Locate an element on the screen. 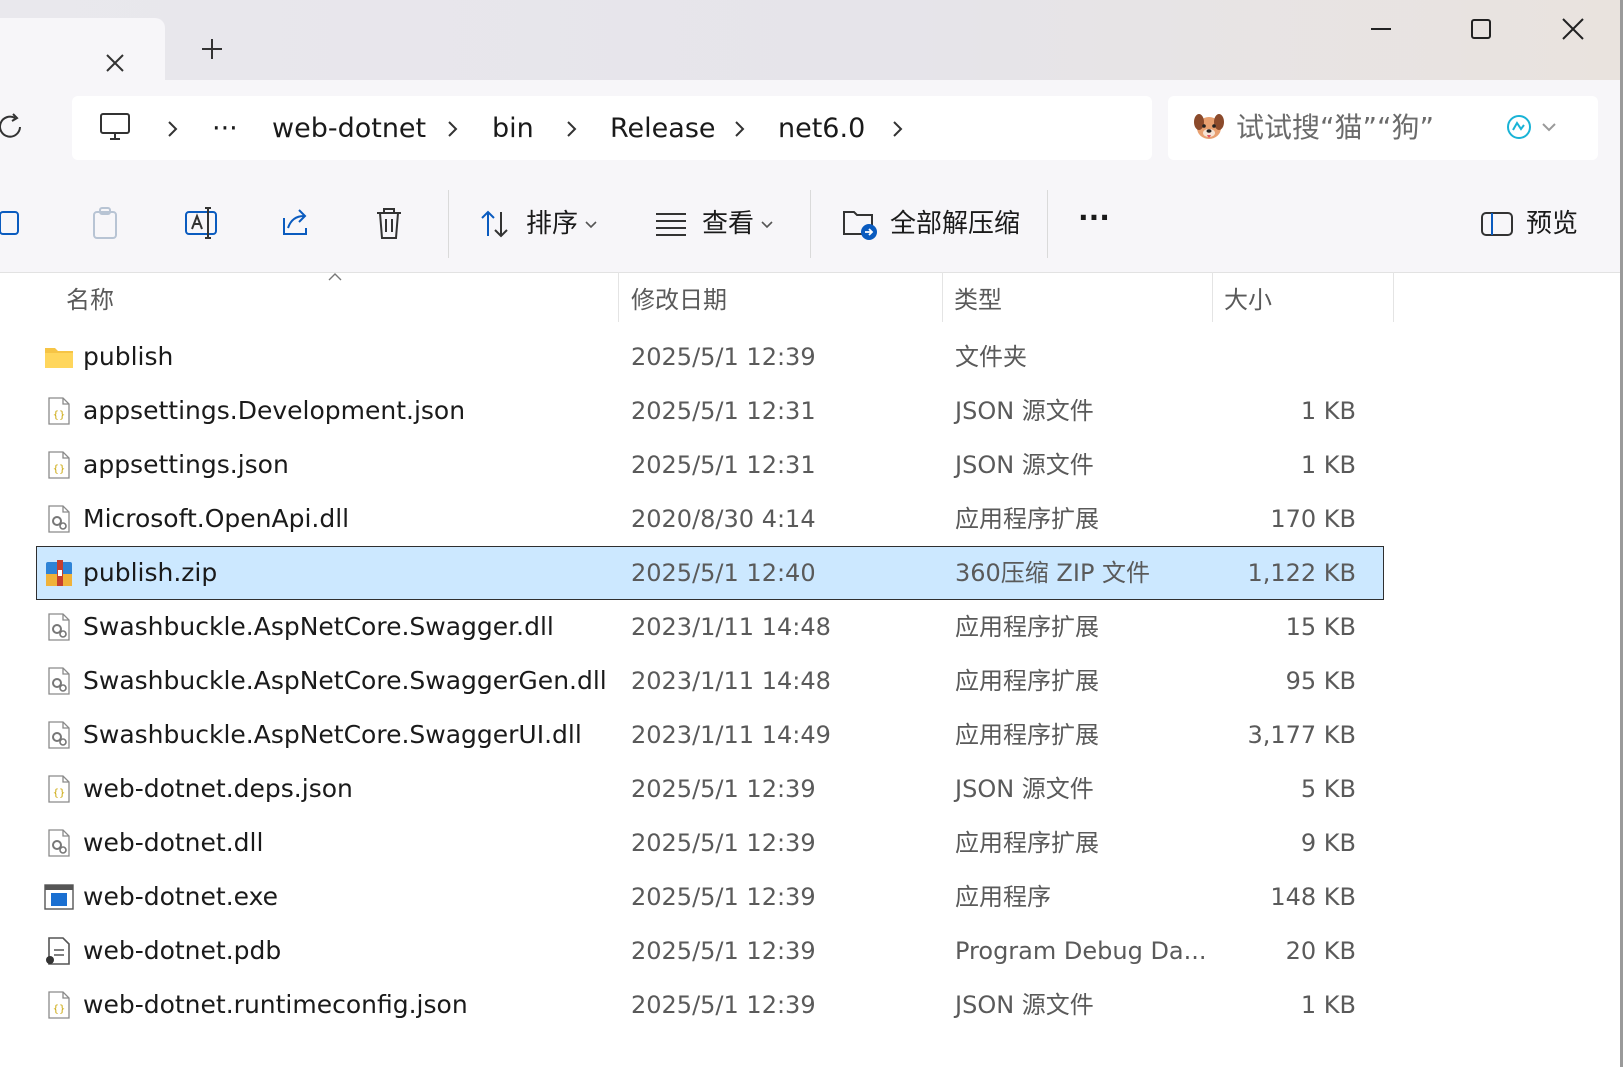 The height and width of the screenshot is (1067, 1623). refresh-icon is located at coordinates (14, 127).